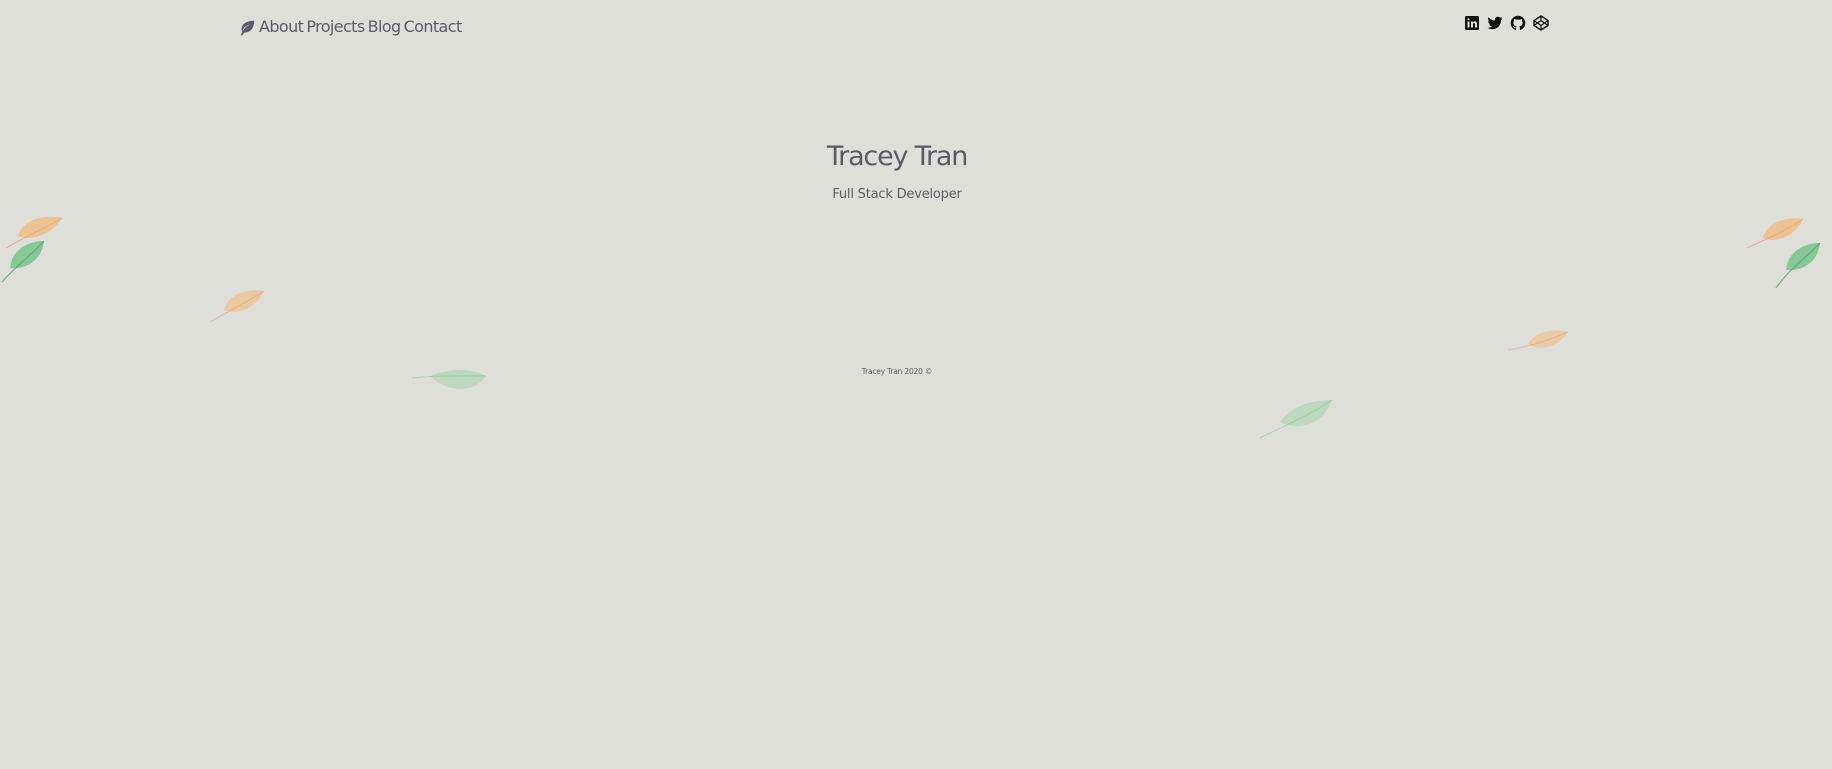 The image size is (1832, 769). I want to click on linkedin-icon, so click(1471, 22).